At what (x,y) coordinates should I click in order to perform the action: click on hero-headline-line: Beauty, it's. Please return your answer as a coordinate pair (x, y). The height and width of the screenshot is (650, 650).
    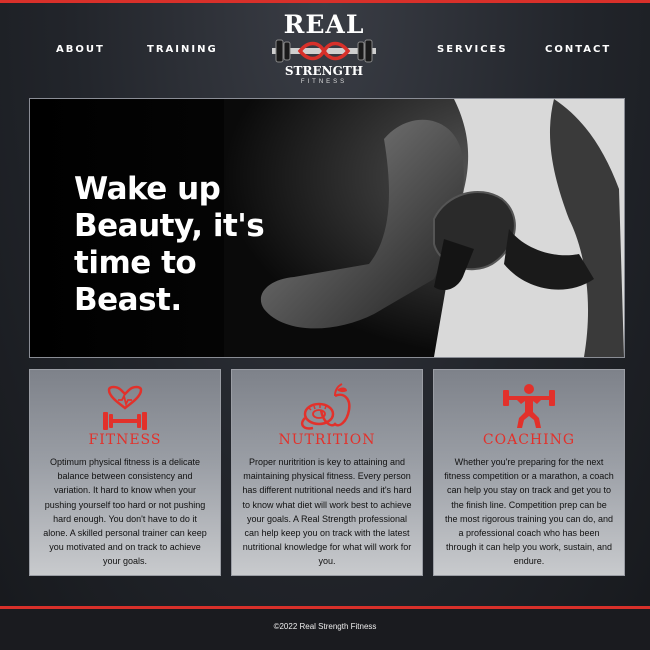
    Looking at the image, I should click on (169, 226).